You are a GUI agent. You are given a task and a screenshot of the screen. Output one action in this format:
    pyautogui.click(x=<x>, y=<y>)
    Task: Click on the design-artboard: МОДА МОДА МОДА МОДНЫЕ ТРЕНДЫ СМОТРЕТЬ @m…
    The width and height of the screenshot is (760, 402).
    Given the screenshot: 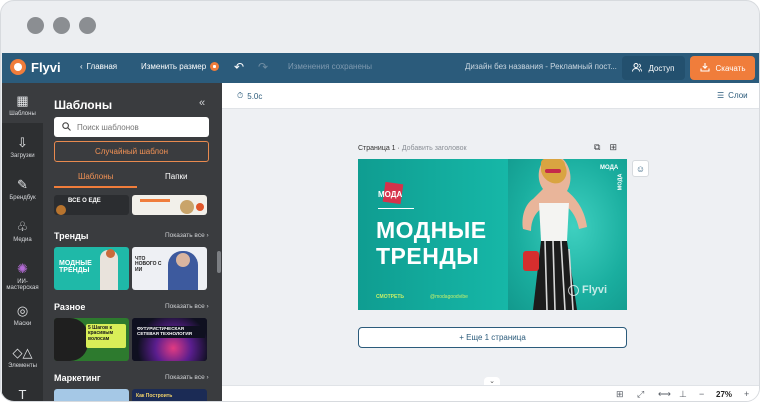 What is the action you would take?
    pyautogui.click(x=492, y=234)
    